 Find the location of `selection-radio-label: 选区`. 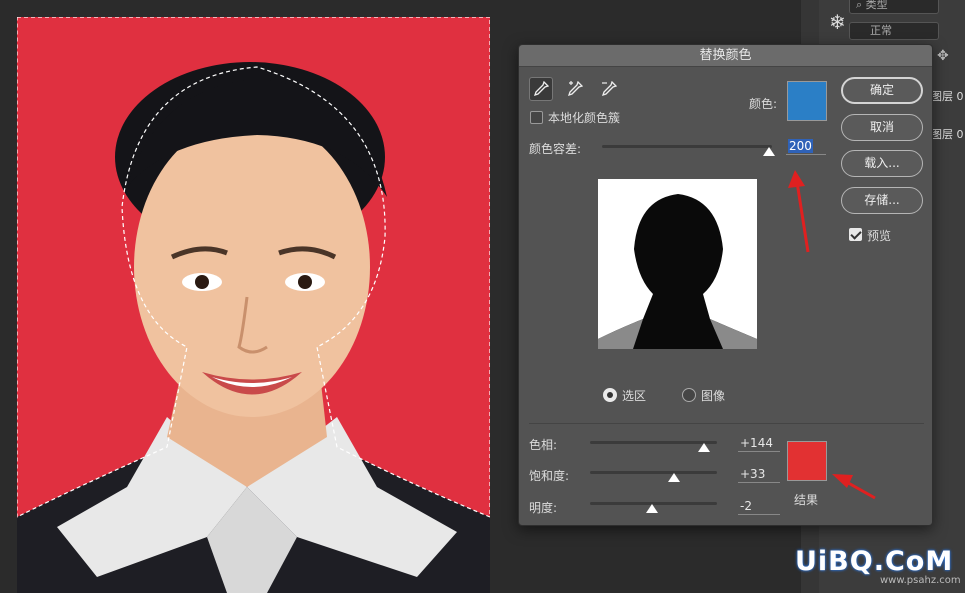

selection-radio-label: 选区 is located at coordinates (634, 396).